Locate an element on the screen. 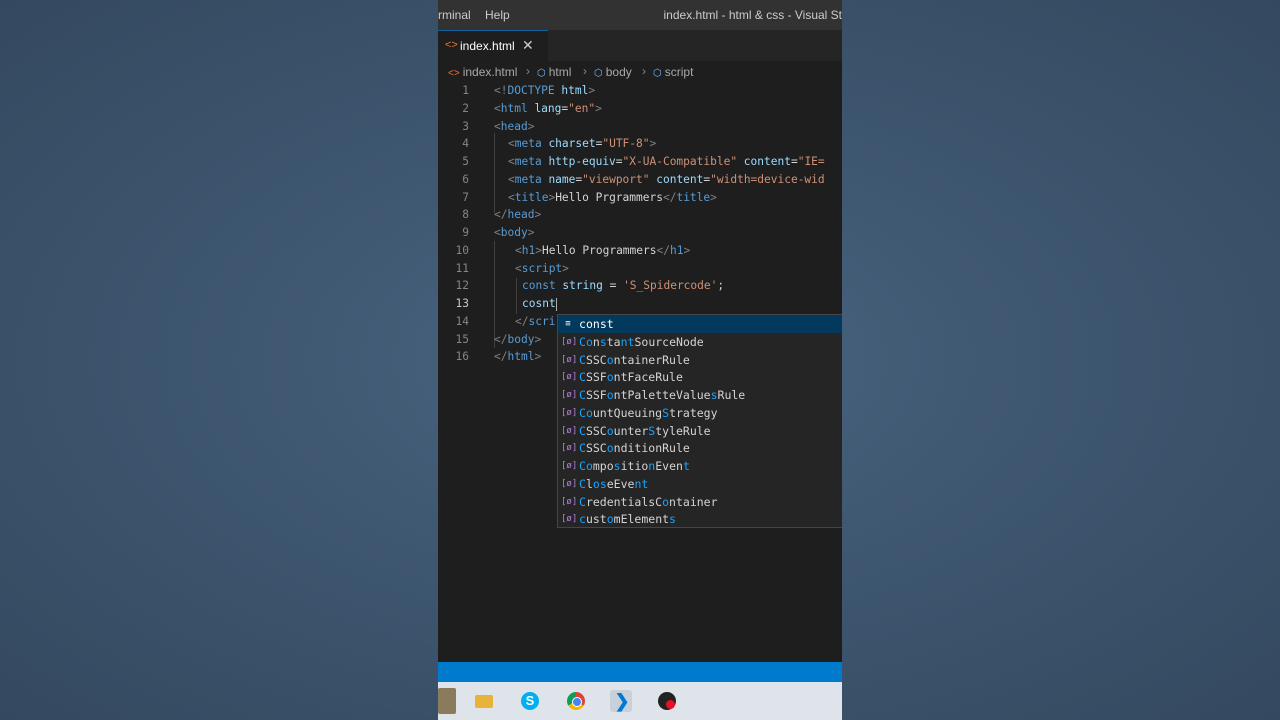 The height and width of the screenshot is (720, 1280). taskbar: S ❯ is located at coordinates (640, 701).